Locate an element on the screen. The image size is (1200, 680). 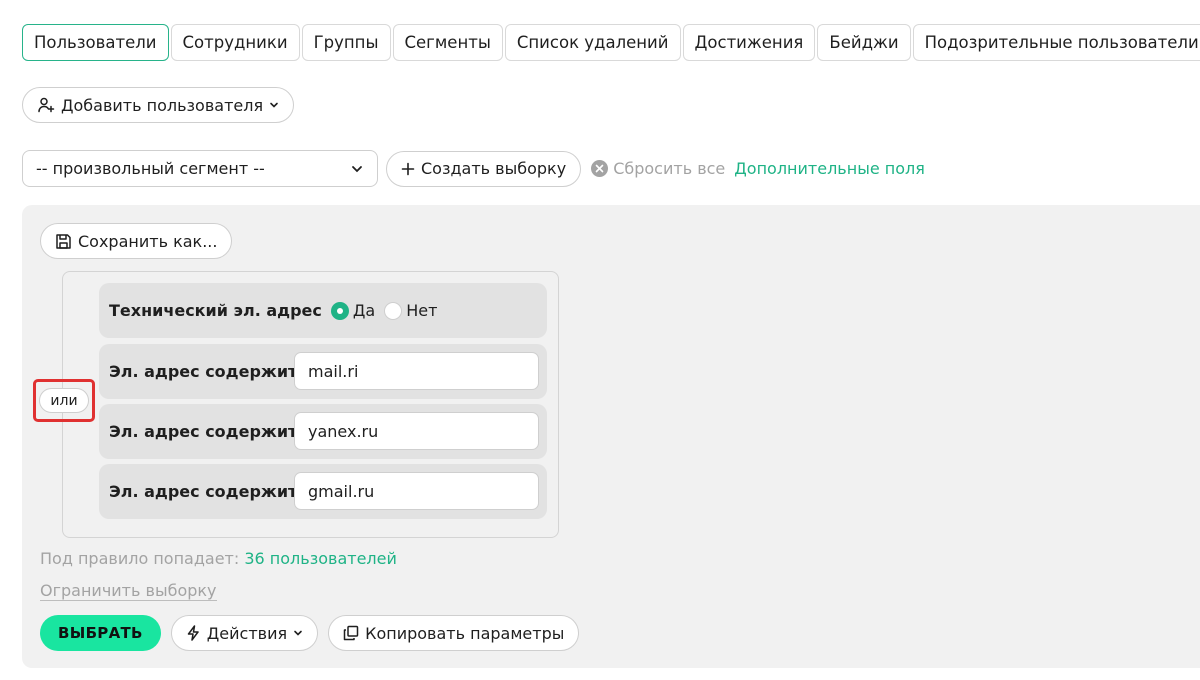
radio-no: Нет is located at coordinates (410, 310).